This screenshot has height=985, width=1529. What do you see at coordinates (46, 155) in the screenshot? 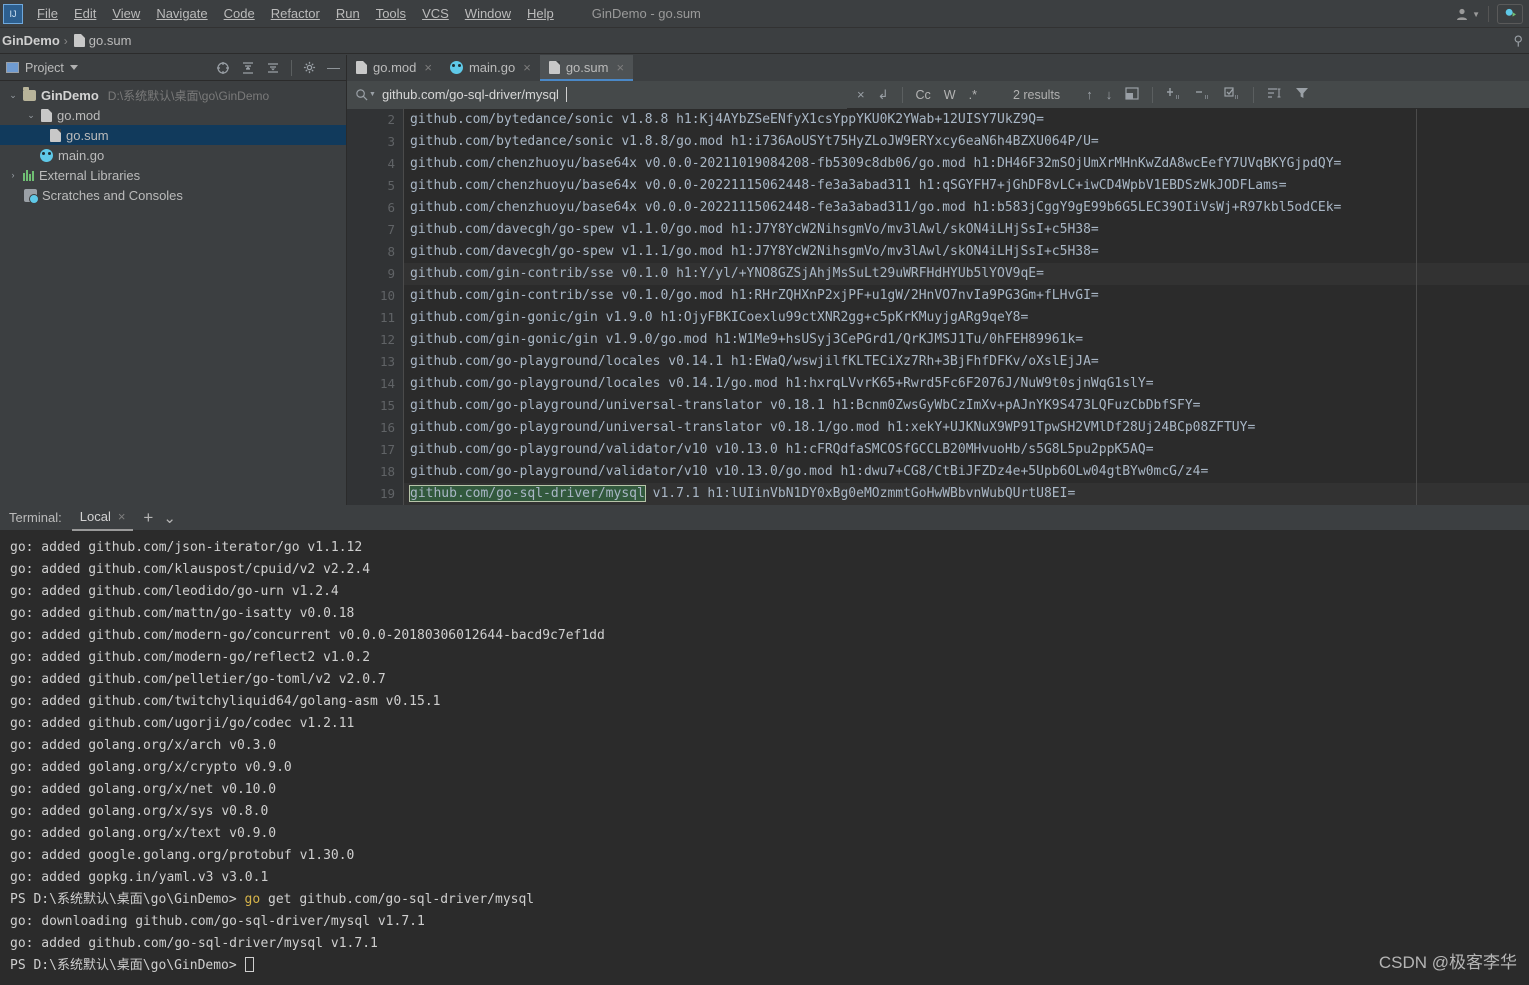
I see `go-file-icon` at bounding box center [46, 155].